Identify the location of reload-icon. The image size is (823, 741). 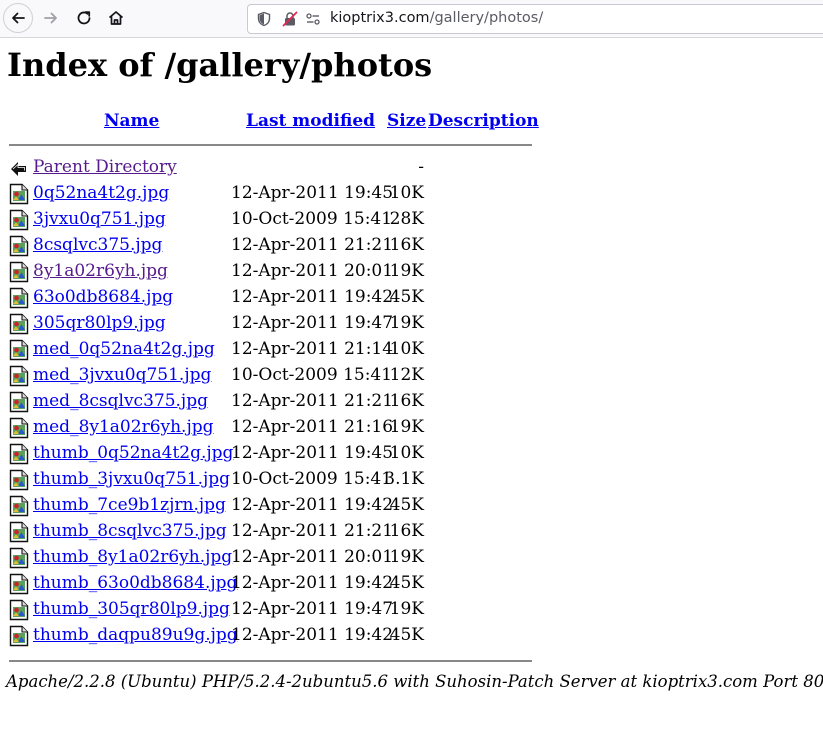
(84, 18).